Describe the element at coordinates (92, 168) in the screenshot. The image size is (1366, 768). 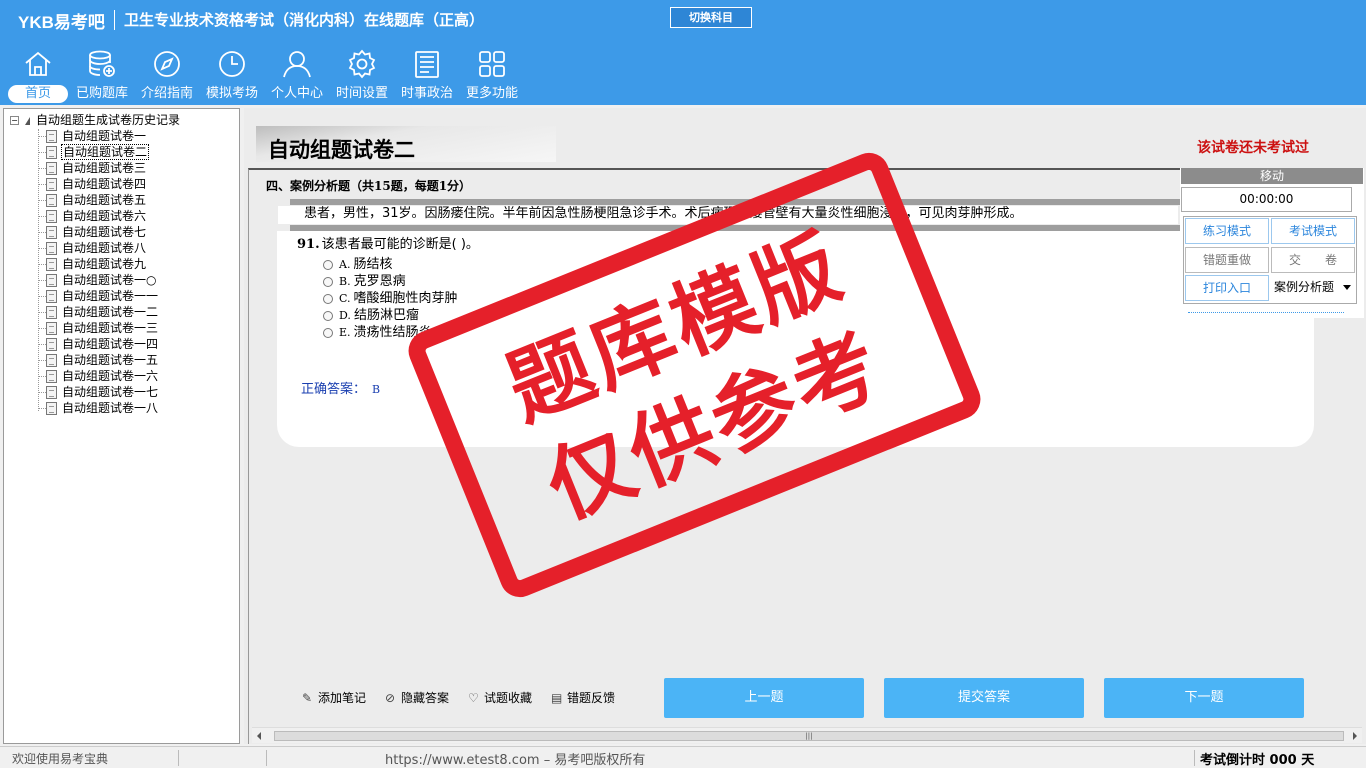
I see `tree-item: 自动组题试卷三` at that location.